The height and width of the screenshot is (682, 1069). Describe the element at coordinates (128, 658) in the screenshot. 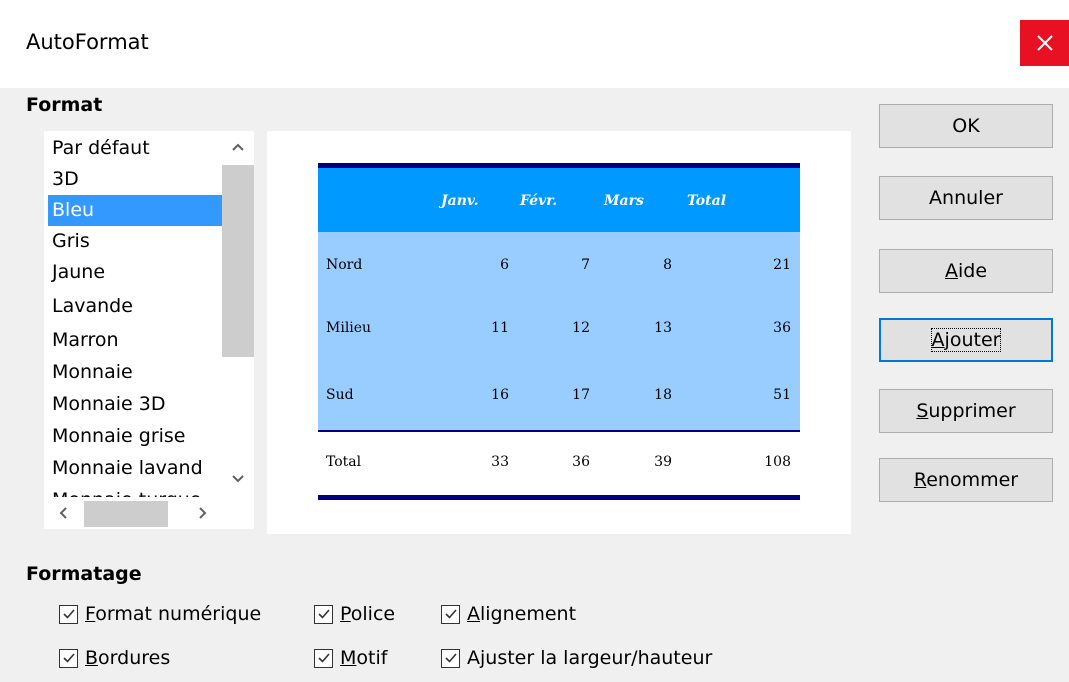

I see `borders-label: Bordures` at that location.